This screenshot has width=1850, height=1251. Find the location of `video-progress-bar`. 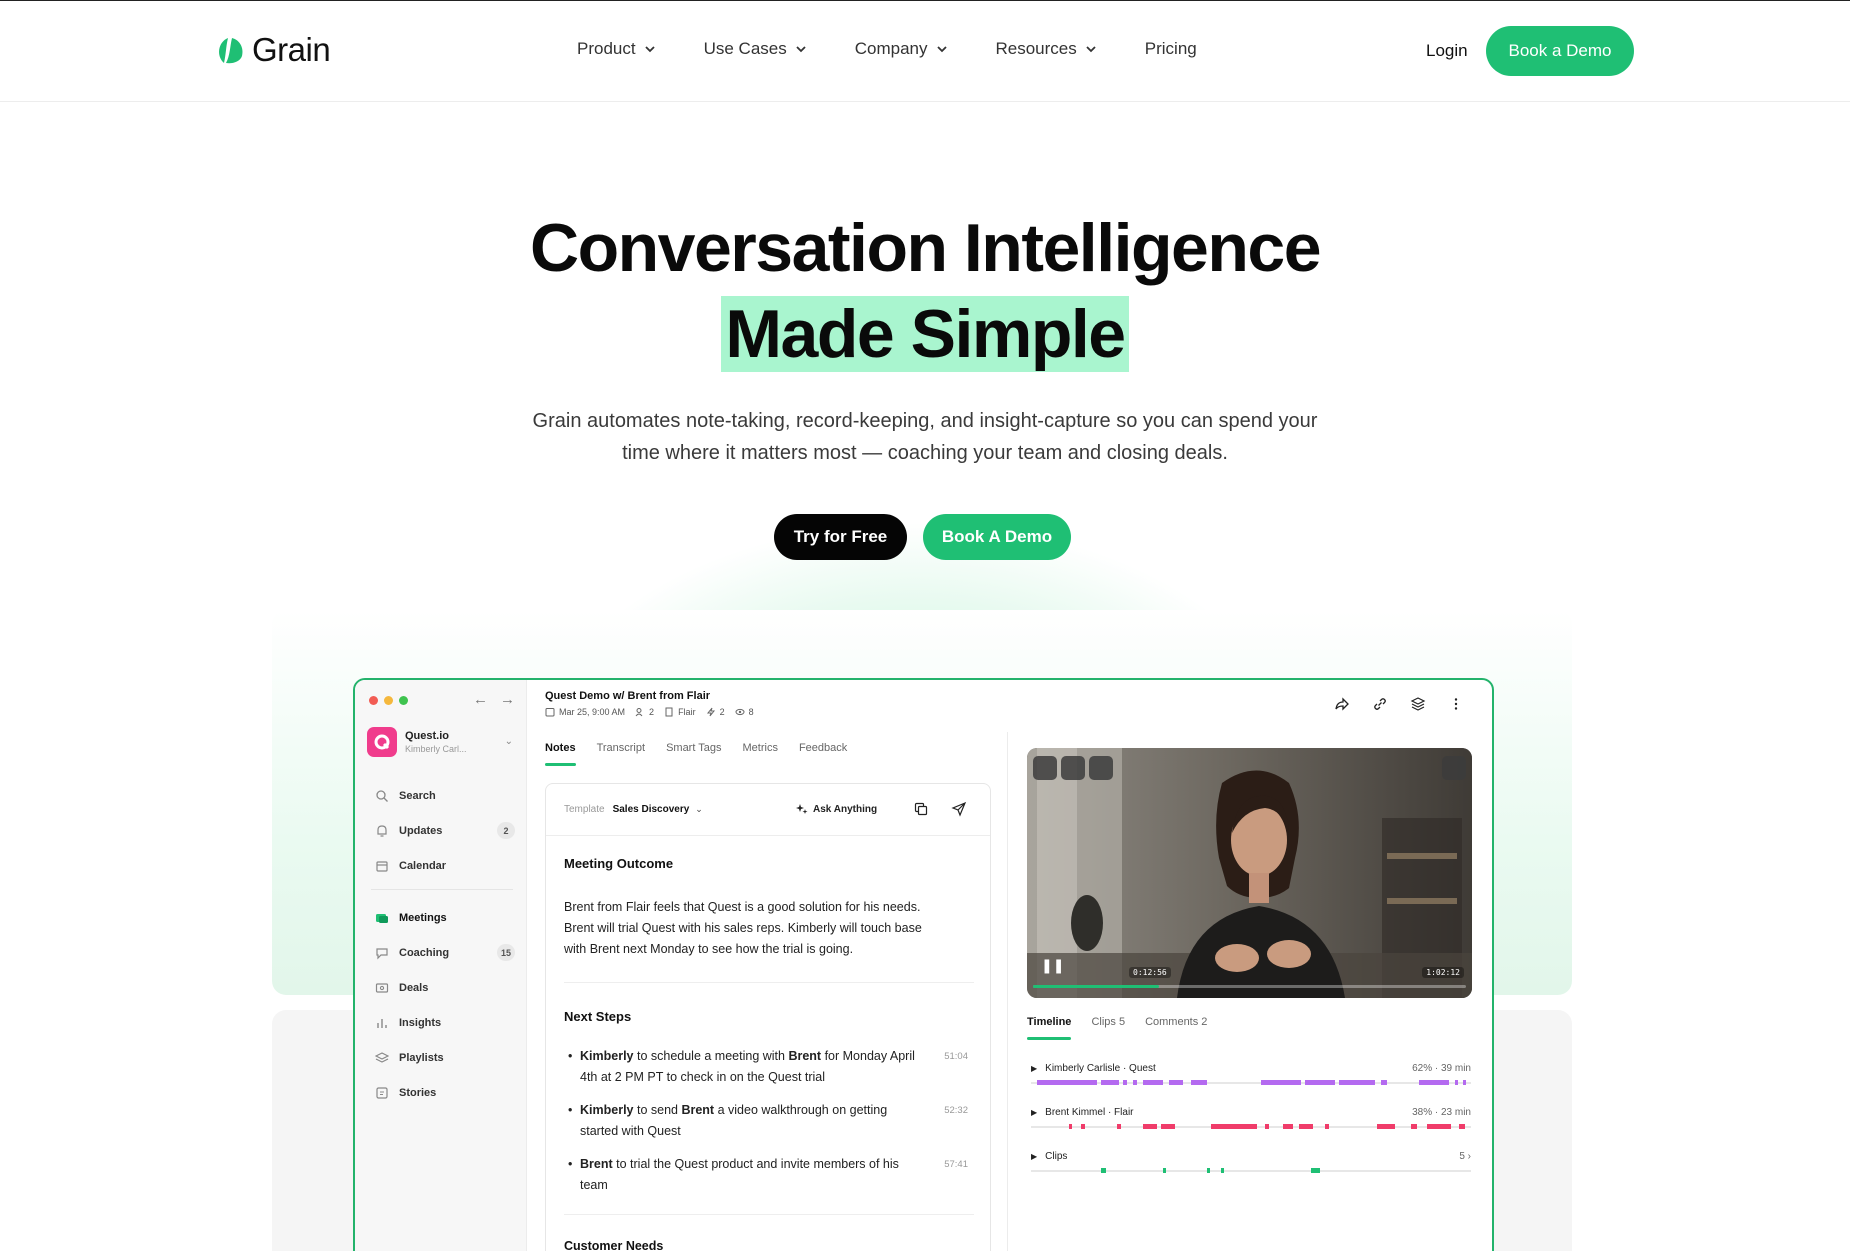

video-progress-bar is located at coordinates (1249, 986).